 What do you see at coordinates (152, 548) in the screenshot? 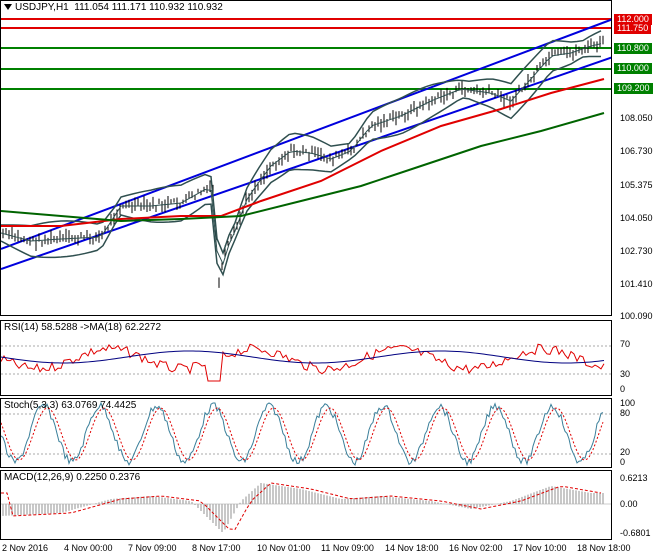
I see `time-label: 7 Nov 09:00` at bounding box center [152, 548].